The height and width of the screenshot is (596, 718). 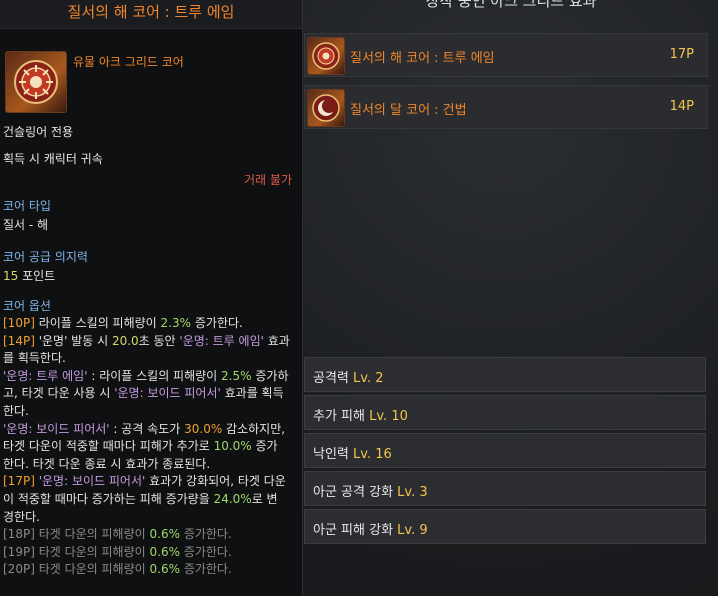 What do you see at coordinates (353, 492) in the screenshot?
I see `effect-name: 아군 공격 강화` at bounding box center [353, 492].